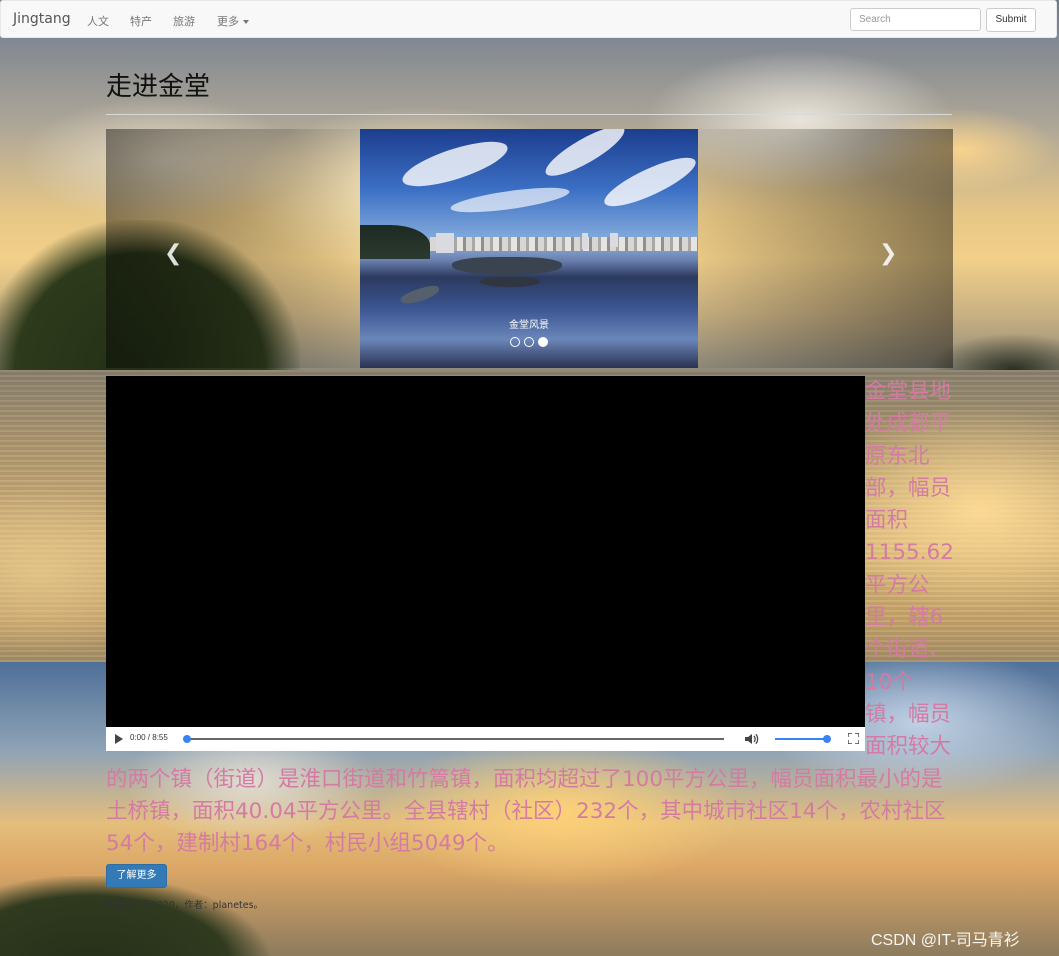 The image size is (1059, 956). I want to click on navbar-brand: Jingtang, so click(42, 19).